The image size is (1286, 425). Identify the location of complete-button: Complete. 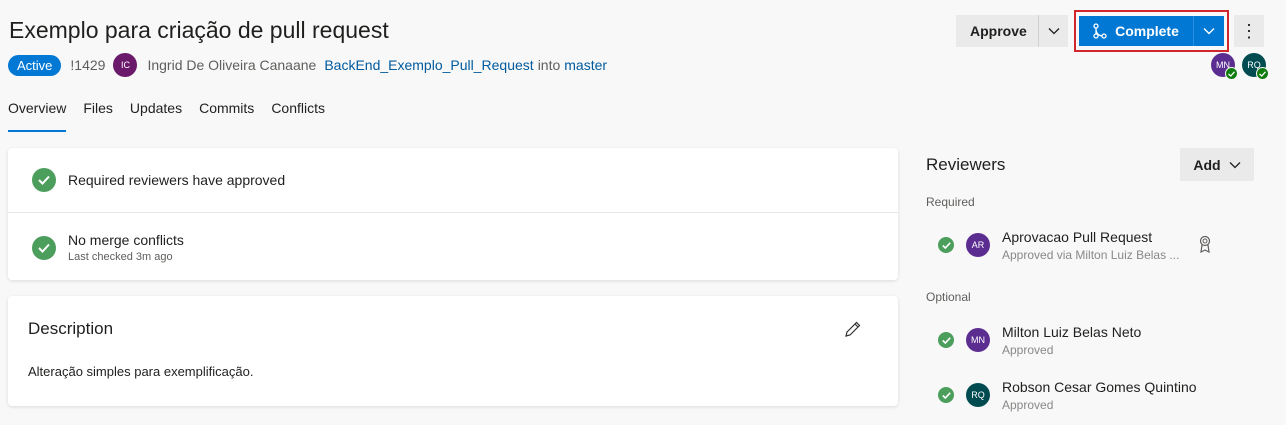
(1136, 31).